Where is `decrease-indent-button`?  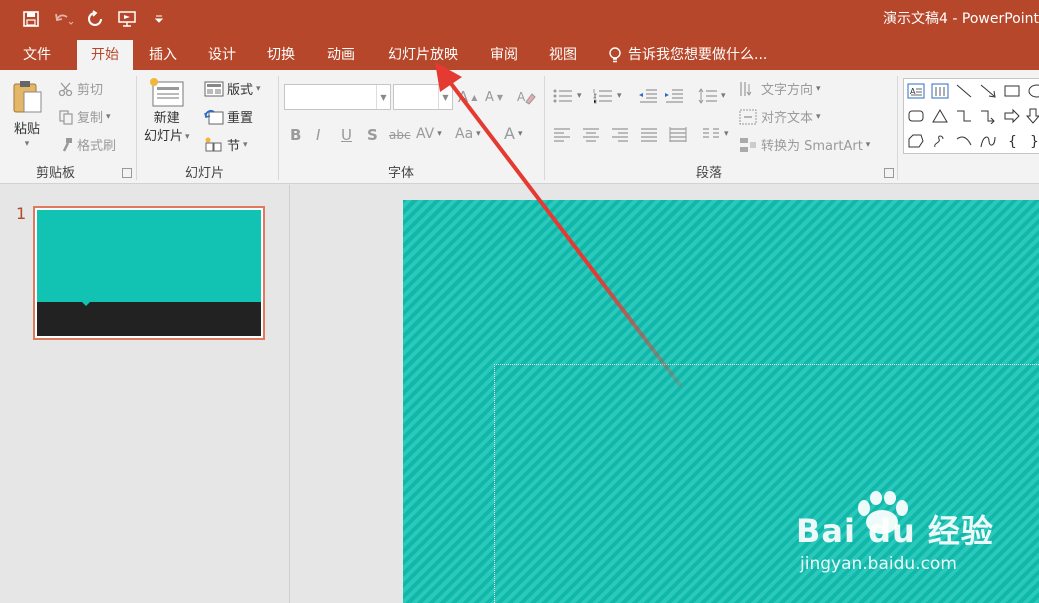
decrease-indent-button is located at coordinates (648, 96).